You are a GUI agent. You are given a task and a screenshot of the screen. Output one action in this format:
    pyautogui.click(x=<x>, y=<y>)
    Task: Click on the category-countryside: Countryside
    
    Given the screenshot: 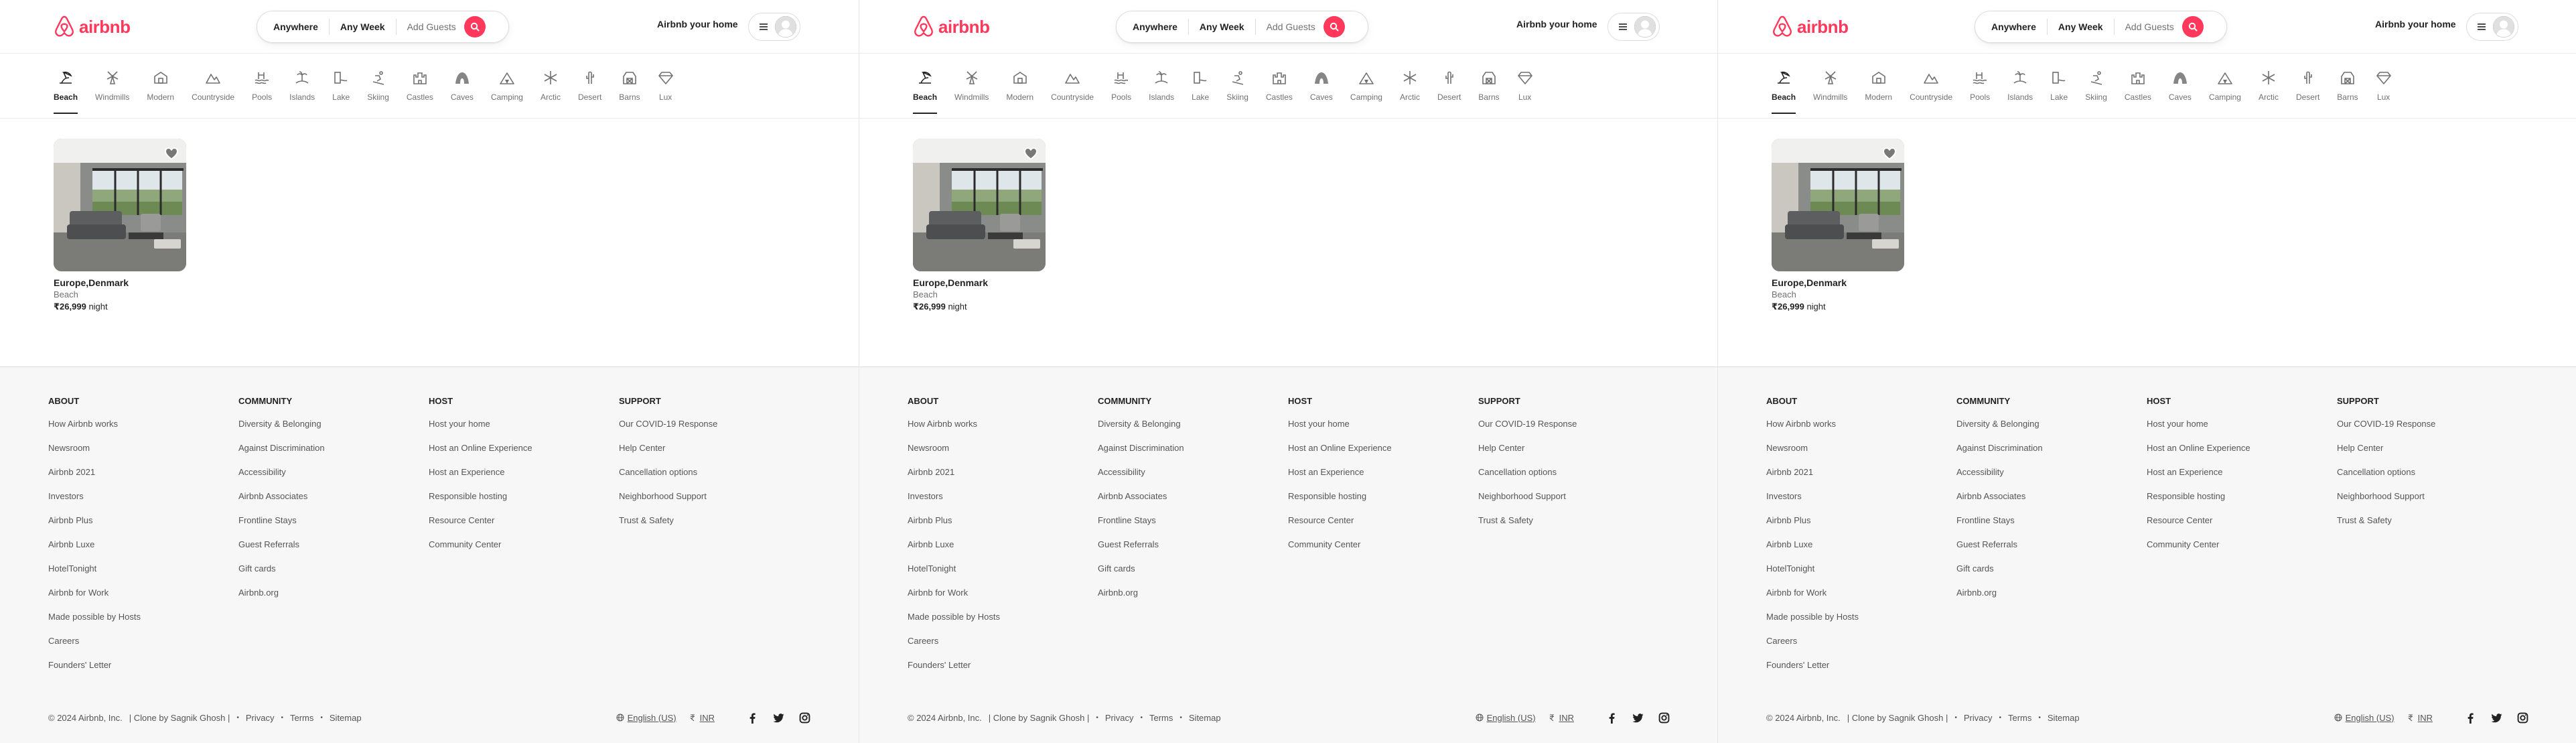 What is the action you would take?
    pyautogui.click(x=1072, y=91)
    